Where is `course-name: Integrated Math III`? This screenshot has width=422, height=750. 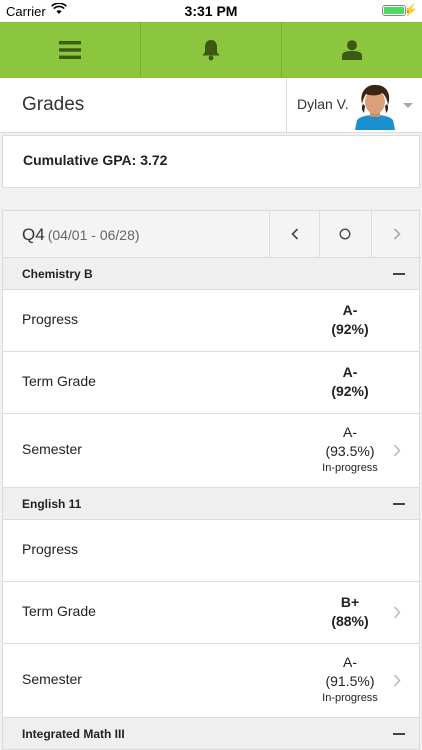
course-name: Integrated Math III is located at coordinates (73, 734).